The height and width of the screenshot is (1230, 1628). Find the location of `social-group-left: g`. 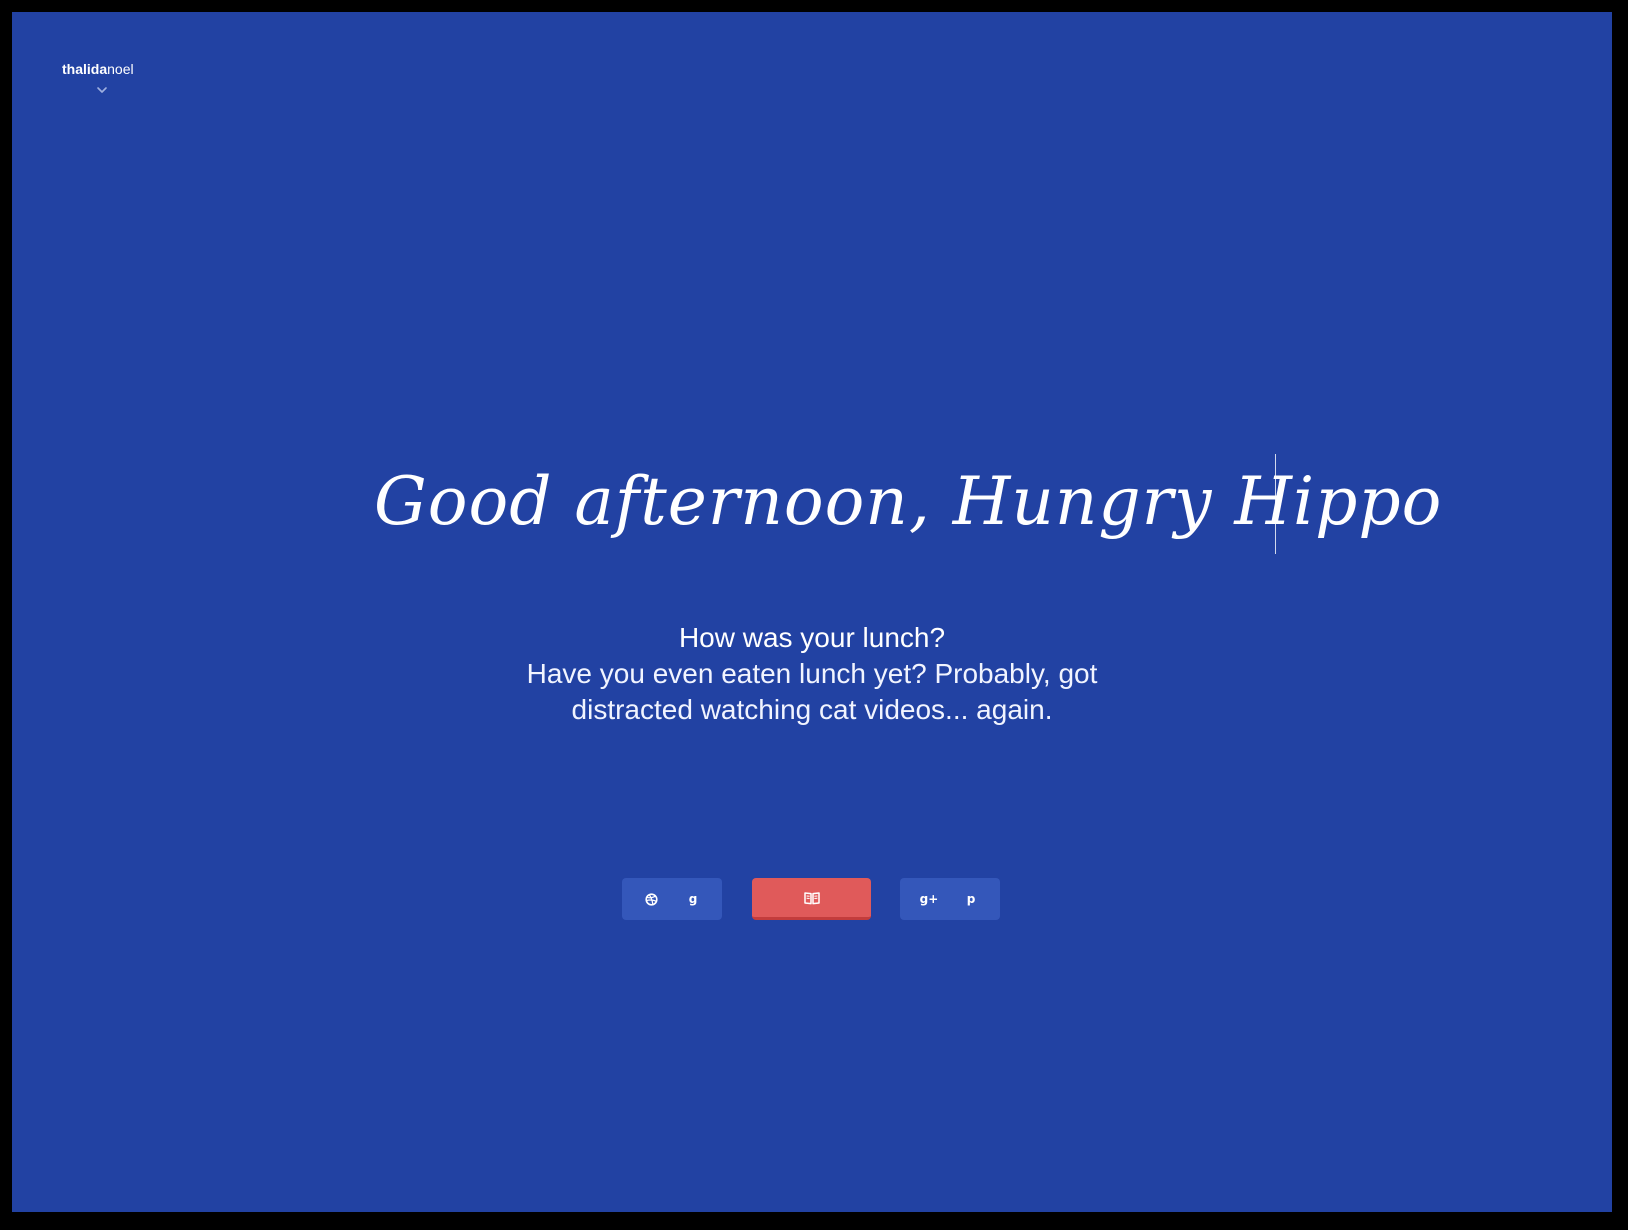

social-group-left: g is located at coordinates (672, 899).